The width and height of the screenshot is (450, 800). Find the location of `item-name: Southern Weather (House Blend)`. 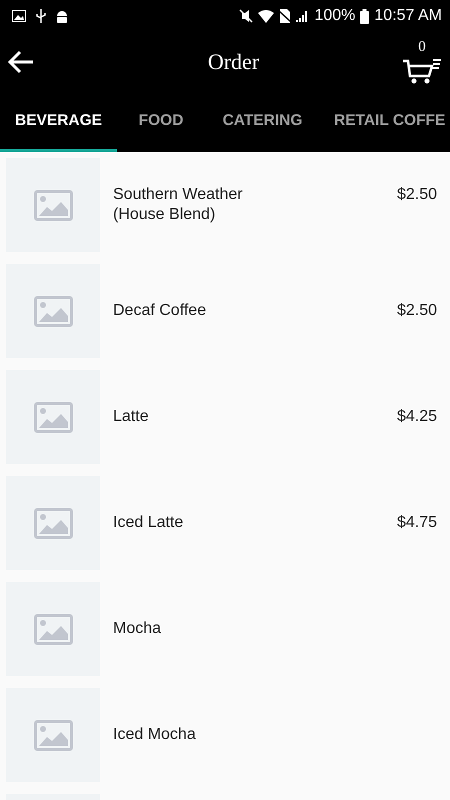

item-name: Southern Weather (House Blend) is located at coordinates (178, 205).